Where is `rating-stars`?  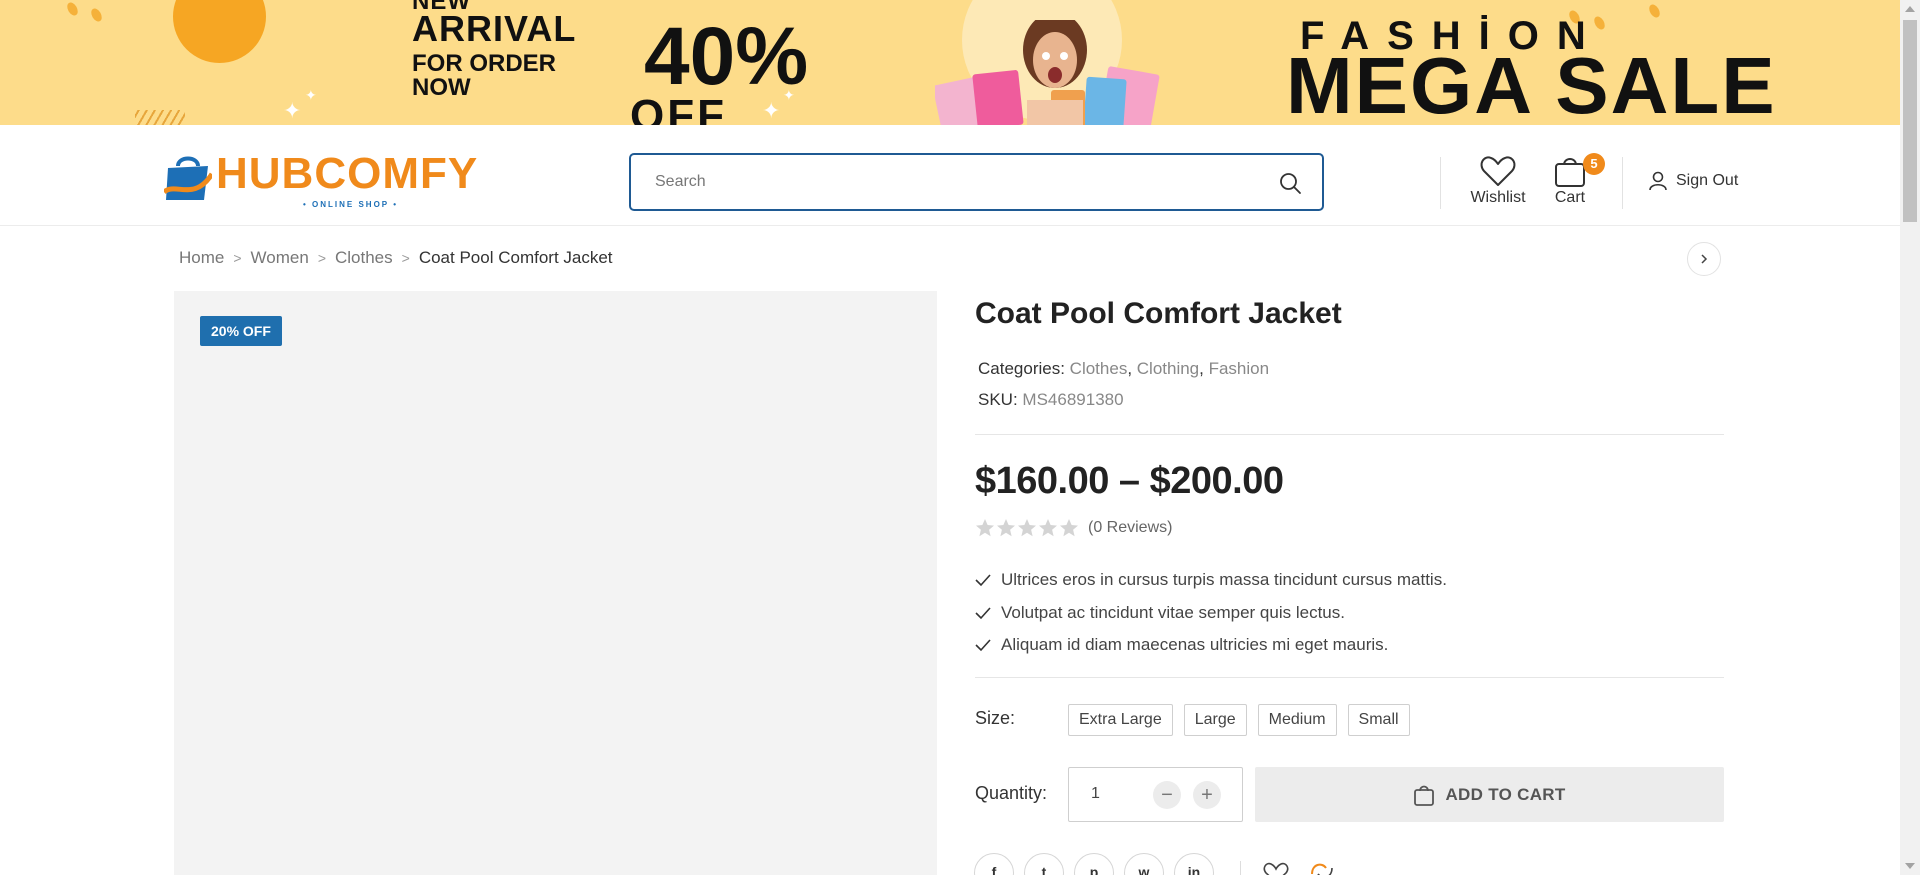
rating-stars is located at coordinates (1027, 528).